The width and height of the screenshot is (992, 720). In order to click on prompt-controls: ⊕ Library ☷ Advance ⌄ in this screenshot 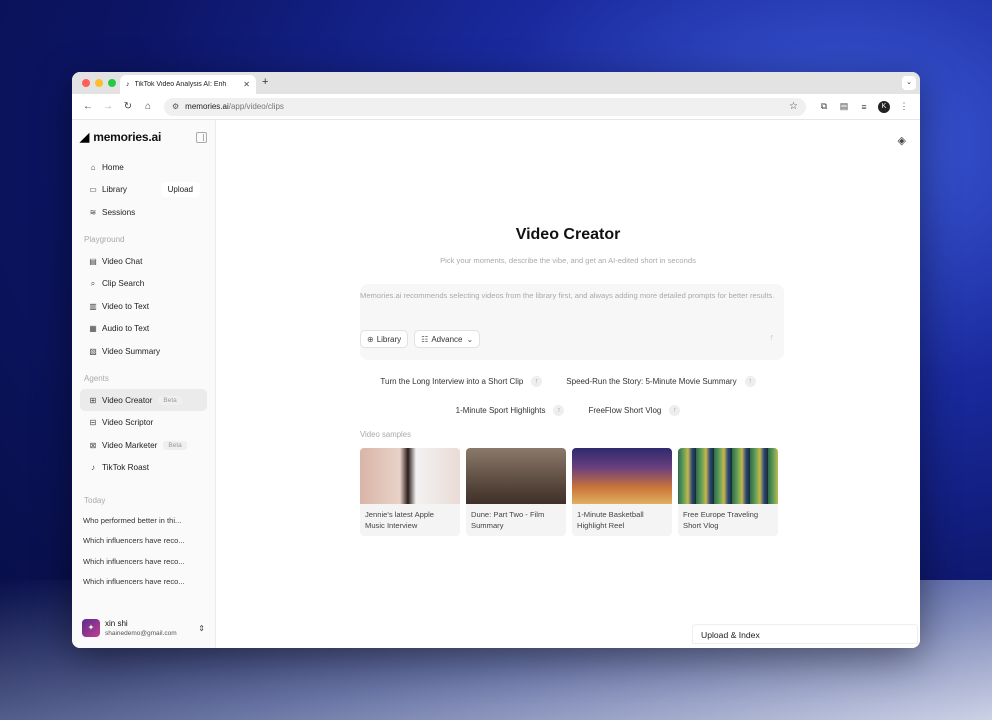, I will do `click(420, 339)`.